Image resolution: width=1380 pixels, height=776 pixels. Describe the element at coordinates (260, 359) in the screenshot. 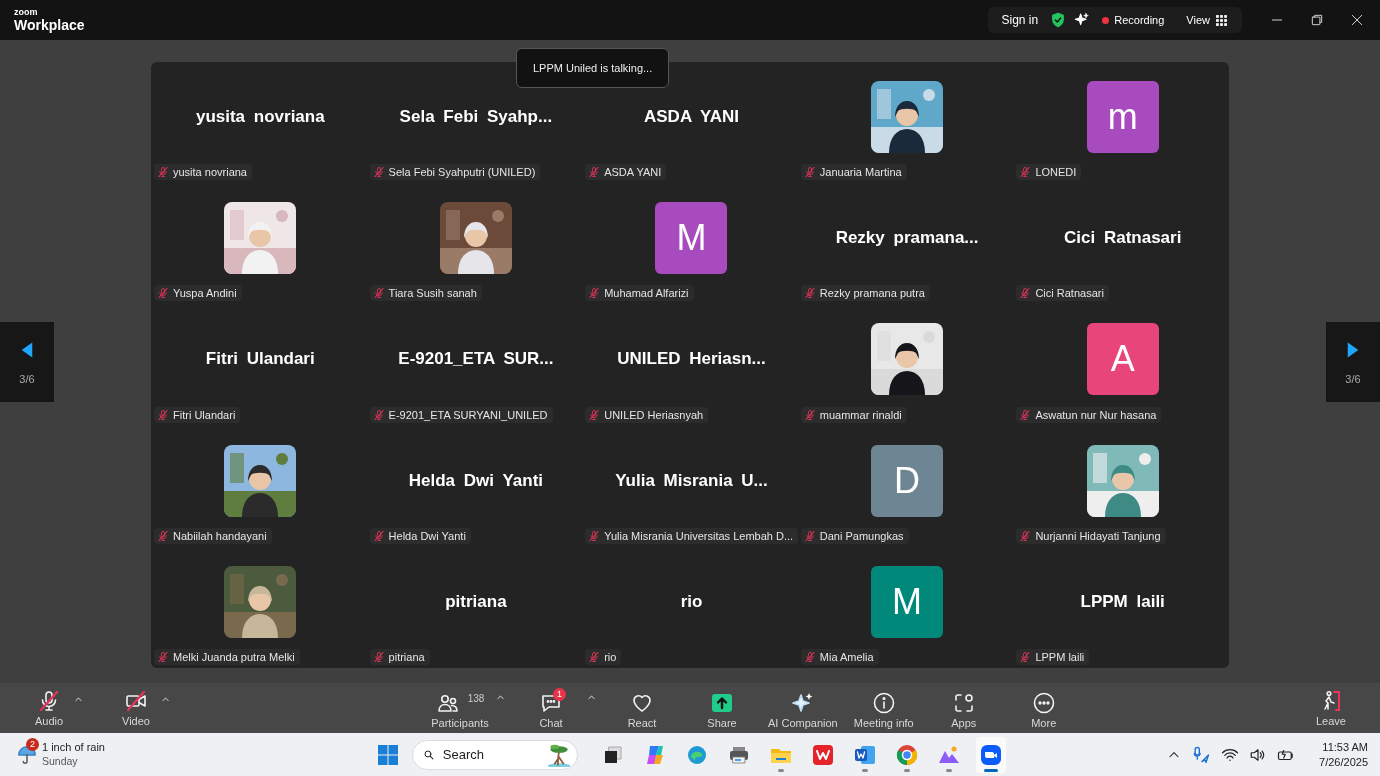

I see `participant-name: Fitri Ulandari` at that location.